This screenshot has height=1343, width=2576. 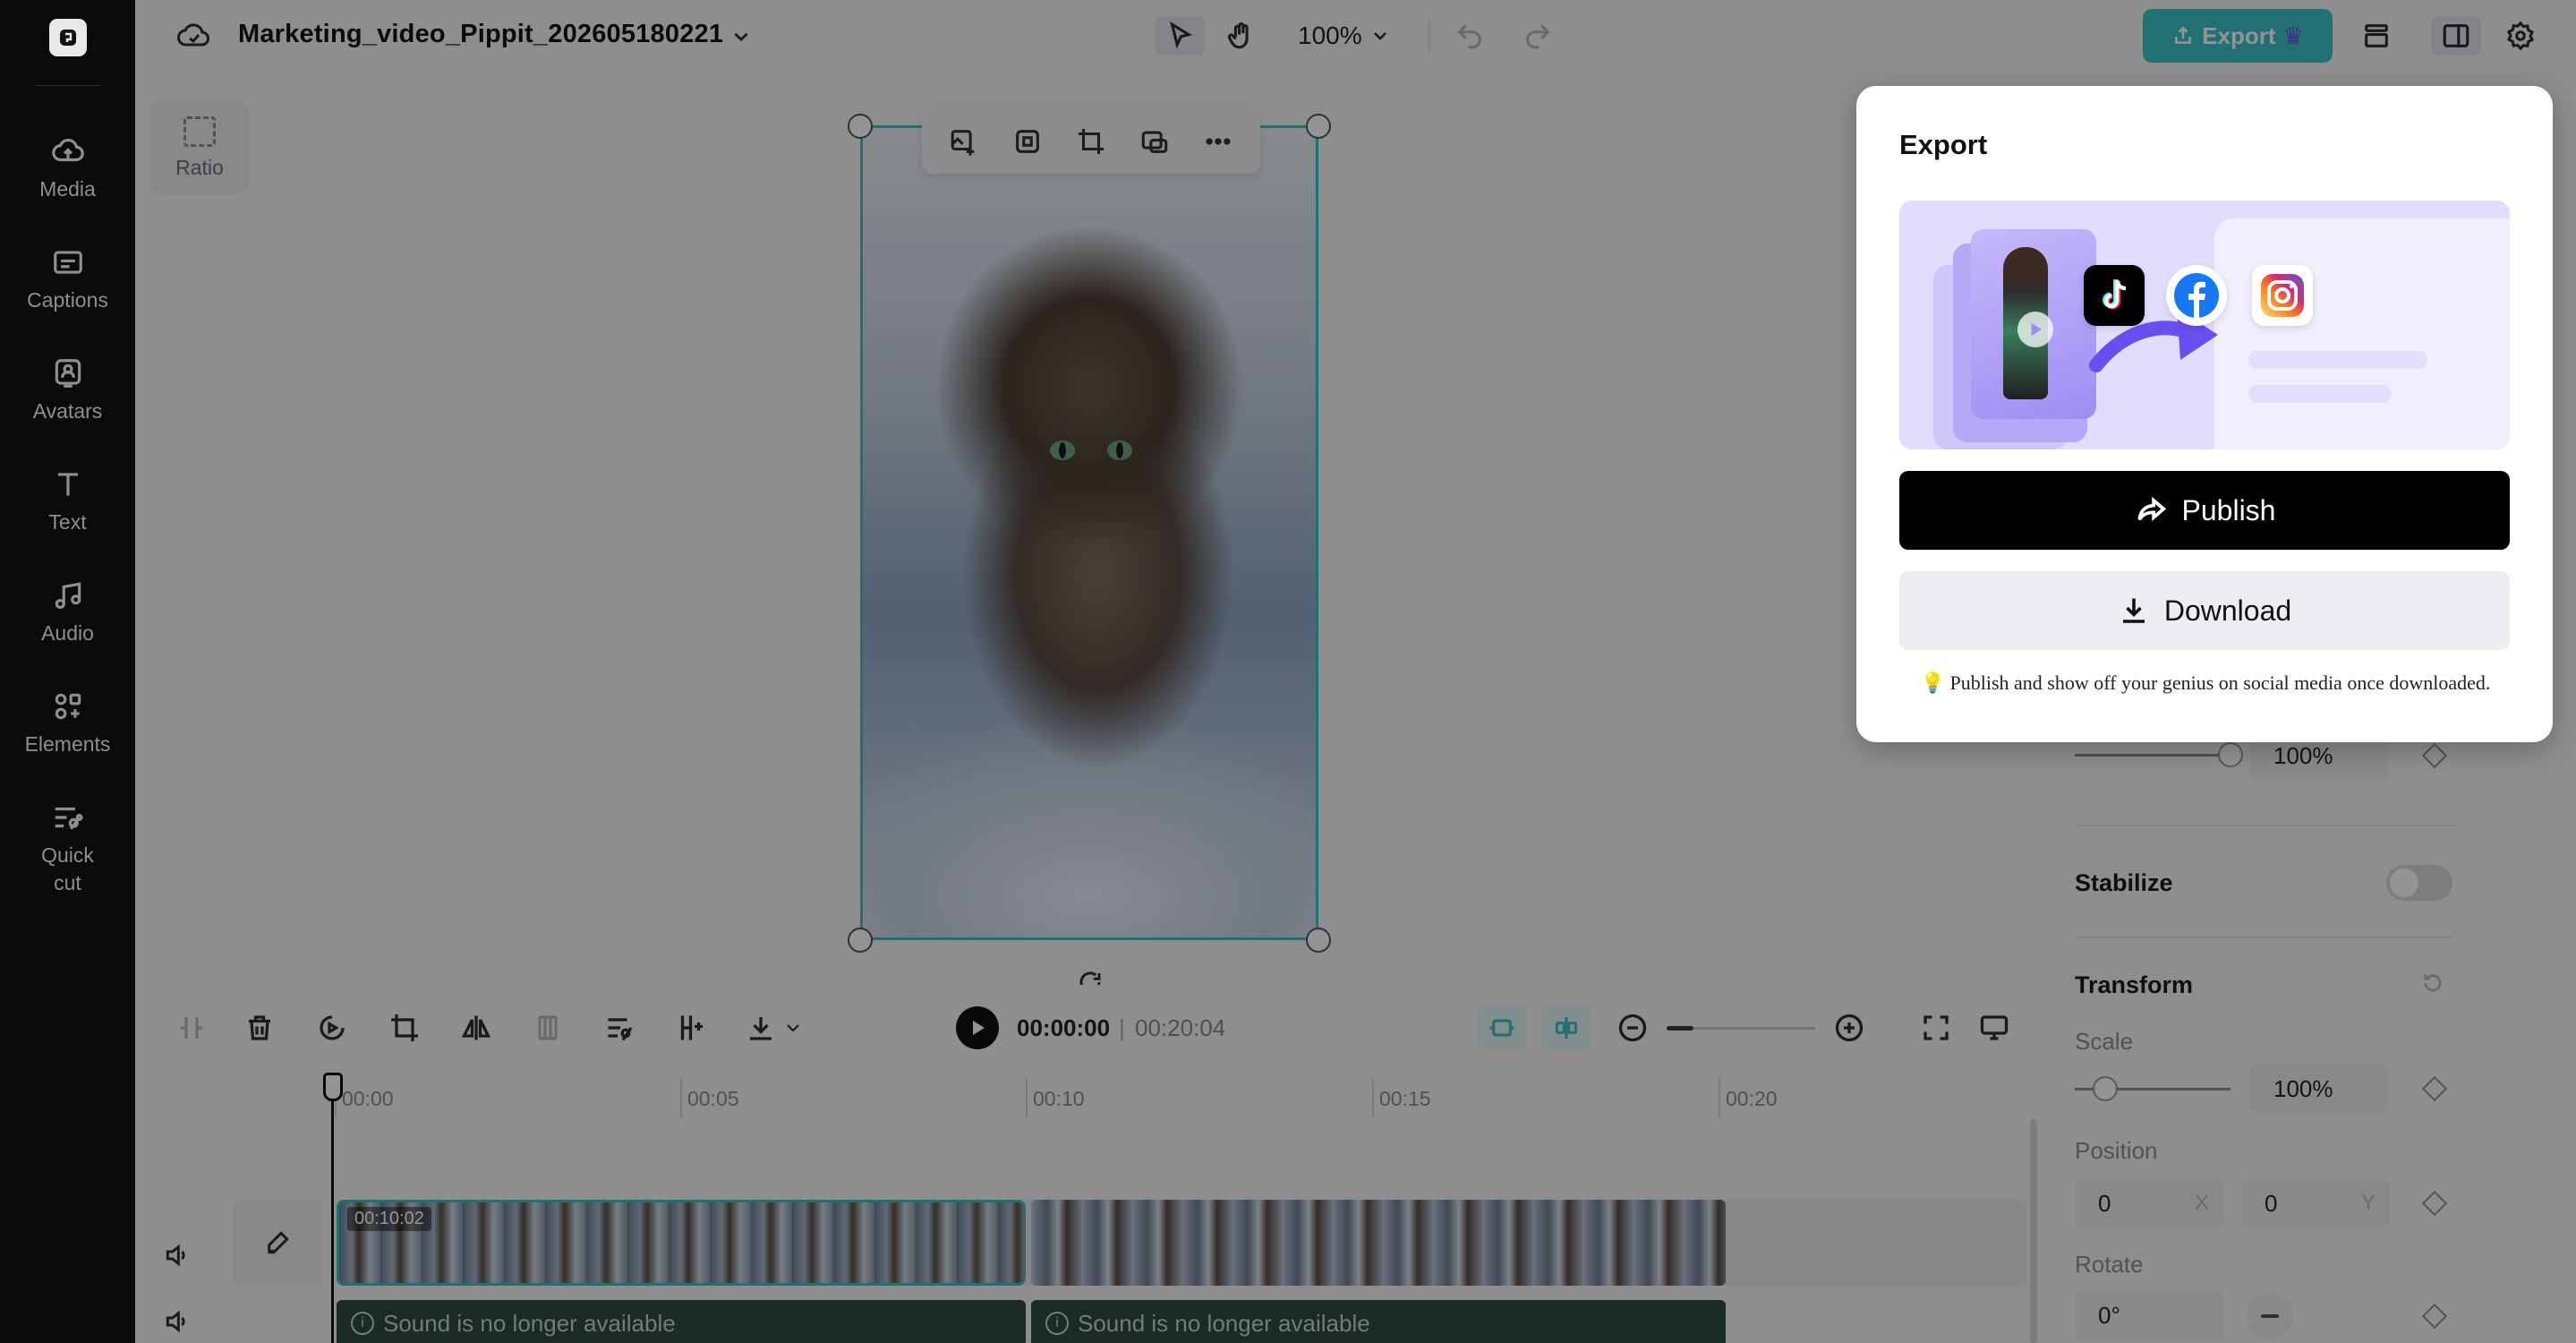 I want to click on music-note-icon, so click(x=68, y=596).